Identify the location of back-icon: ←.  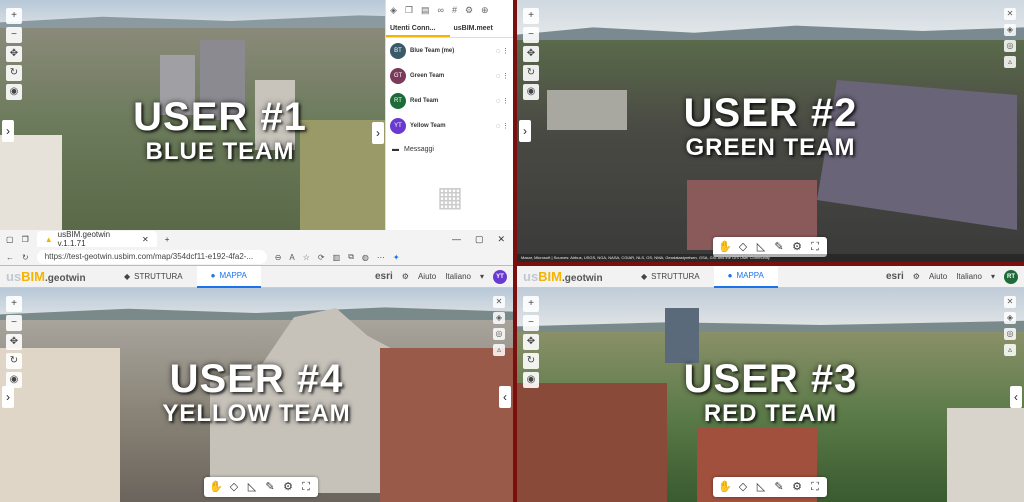
(10, 257).